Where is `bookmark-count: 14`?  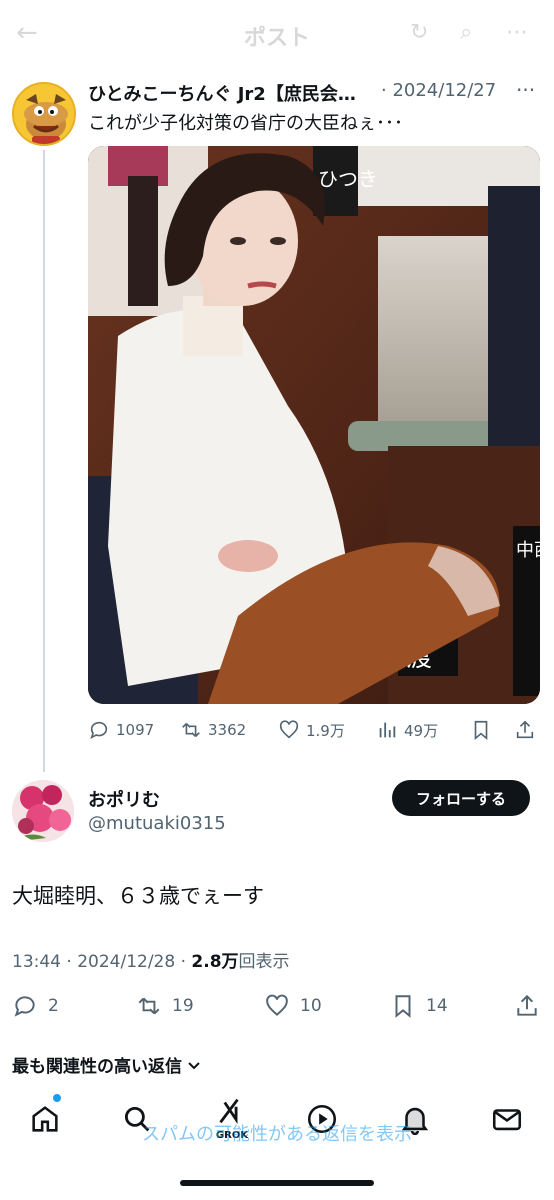
bookmark-count: 14 is located at coordinates (437, 1006).